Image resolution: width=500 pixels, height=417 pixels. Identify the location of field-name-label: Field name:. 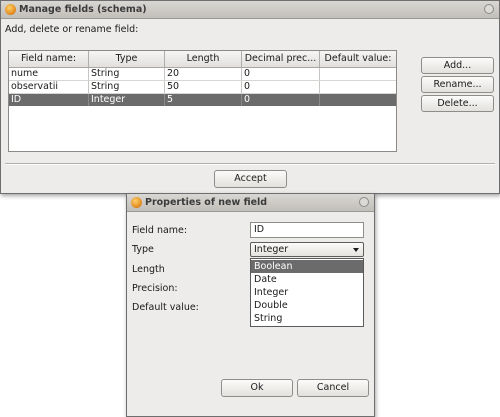
(160, 230).